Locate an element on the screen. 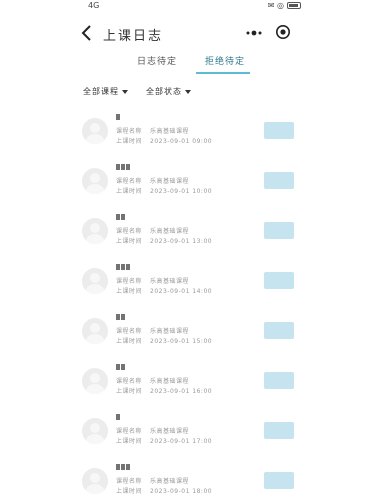 This screenshot has height=500, width=375. tab-bar: 日志待定 拒绝待定 is located at coordinates (187, 62).